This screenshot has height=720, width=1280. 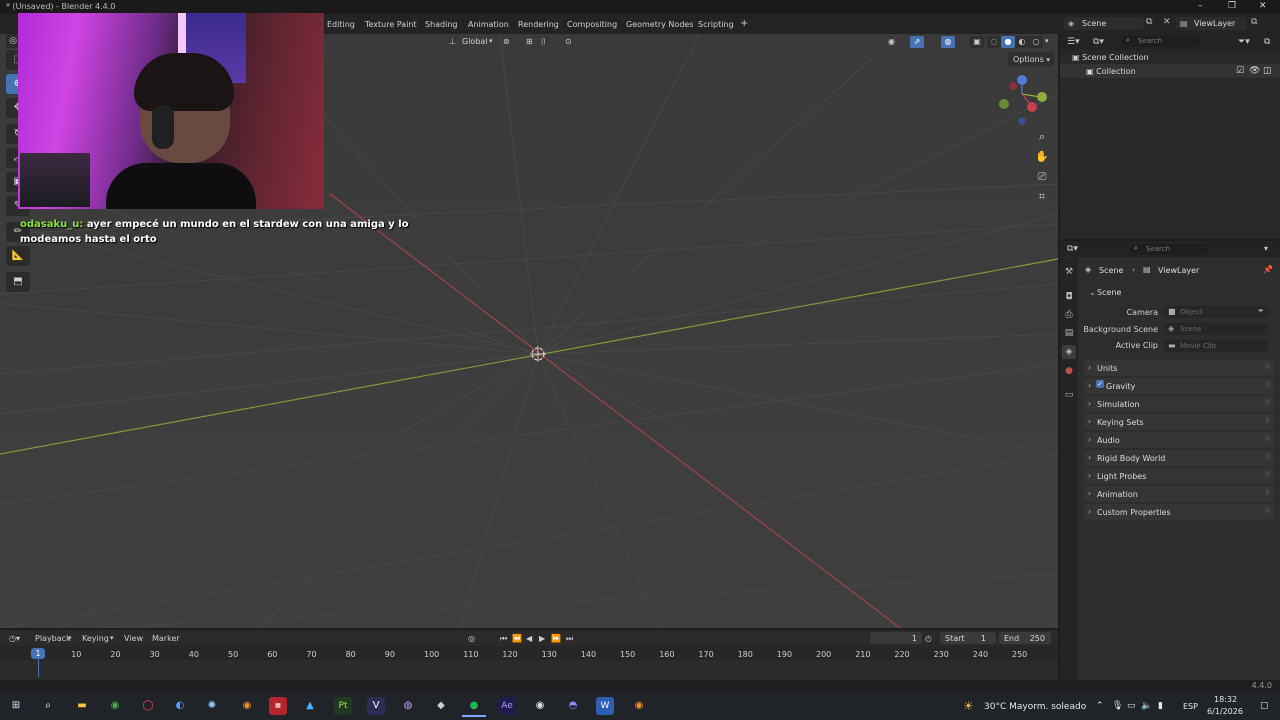 I want to click on display-mode-icon: ⧉▾, so click(x=1098, y=42).